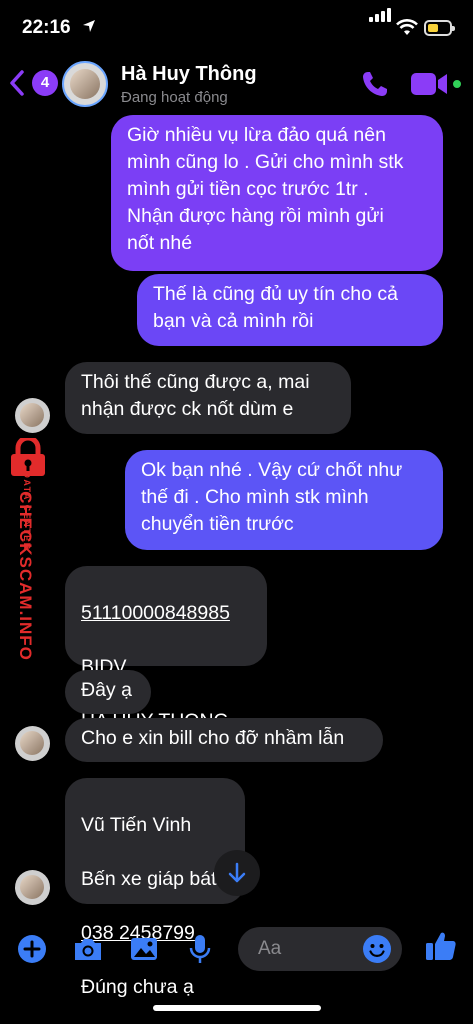  Describe the element at coordinates (85, 84) in the screenshot. I see `contact-avatar` at that location.